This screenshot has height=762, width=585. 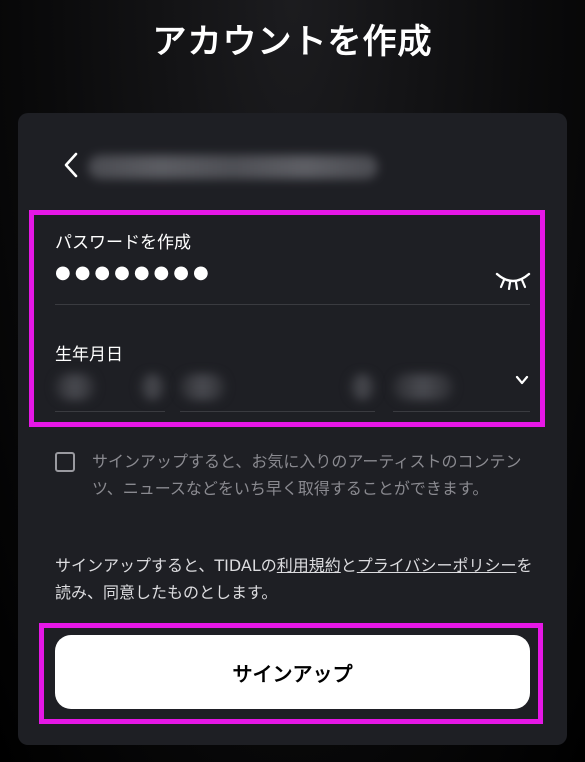 What do you see at coordinates (166, 565) in the screenshot?
I see `terms-prefix: サインアップすると、TIDALの` at bounding box center [166, 565].